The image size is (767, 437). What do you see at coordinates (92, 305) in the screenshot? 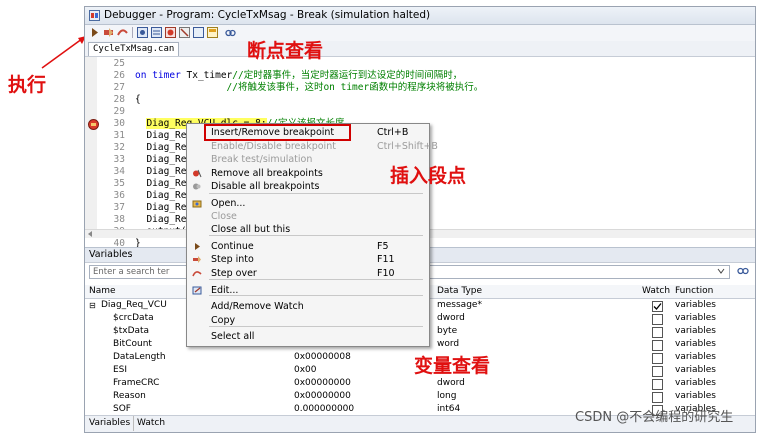
I see `collapse-toggle-icon: ⊟` at bounding box center [92, 305].